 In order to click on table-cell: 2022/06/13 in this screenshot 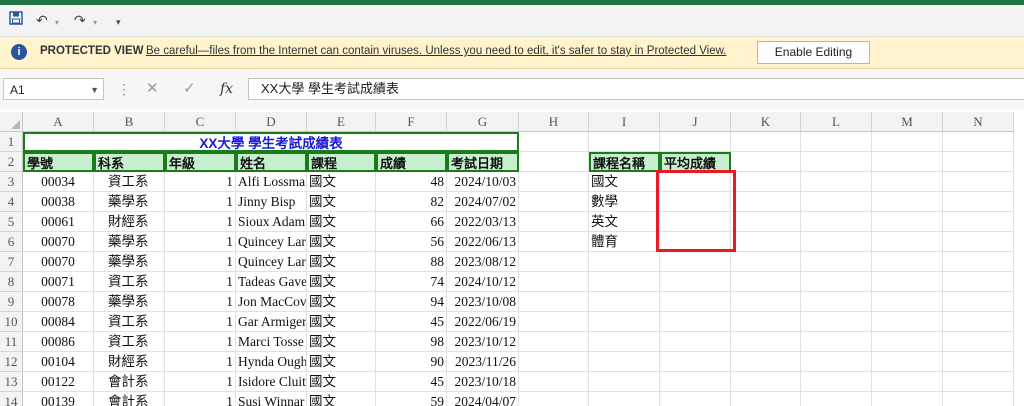, I will do `click(483, 242)`.